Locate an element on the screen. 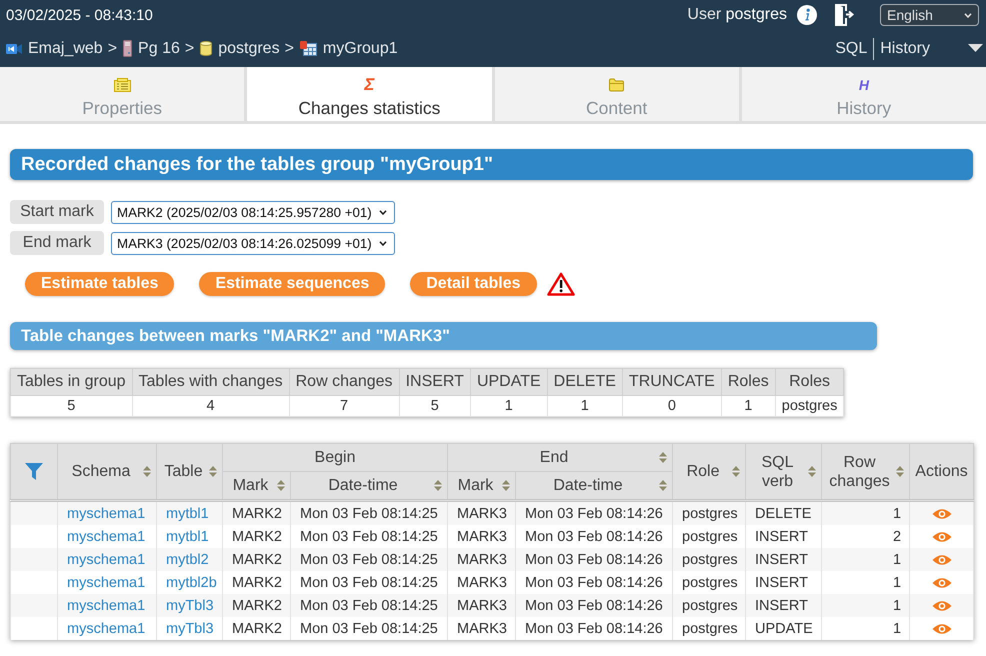 Image resolution: width=986 pixels, height=656 pixels. header-link: History is located at coordinates (905, 49).